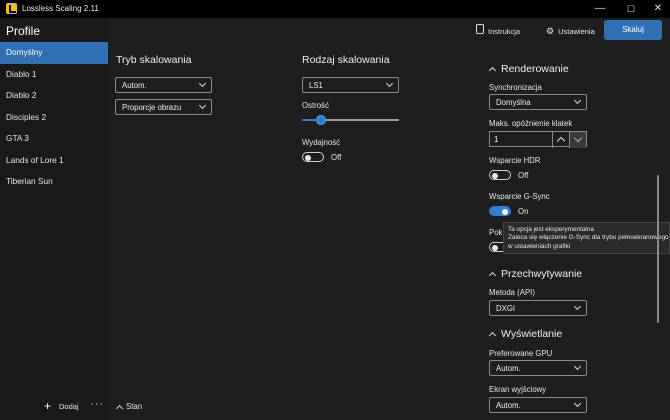  Describe the element at coordinates (154, 60) in the screenshot. I see `scaling-mode-title: Tryb skalowania` at that location.